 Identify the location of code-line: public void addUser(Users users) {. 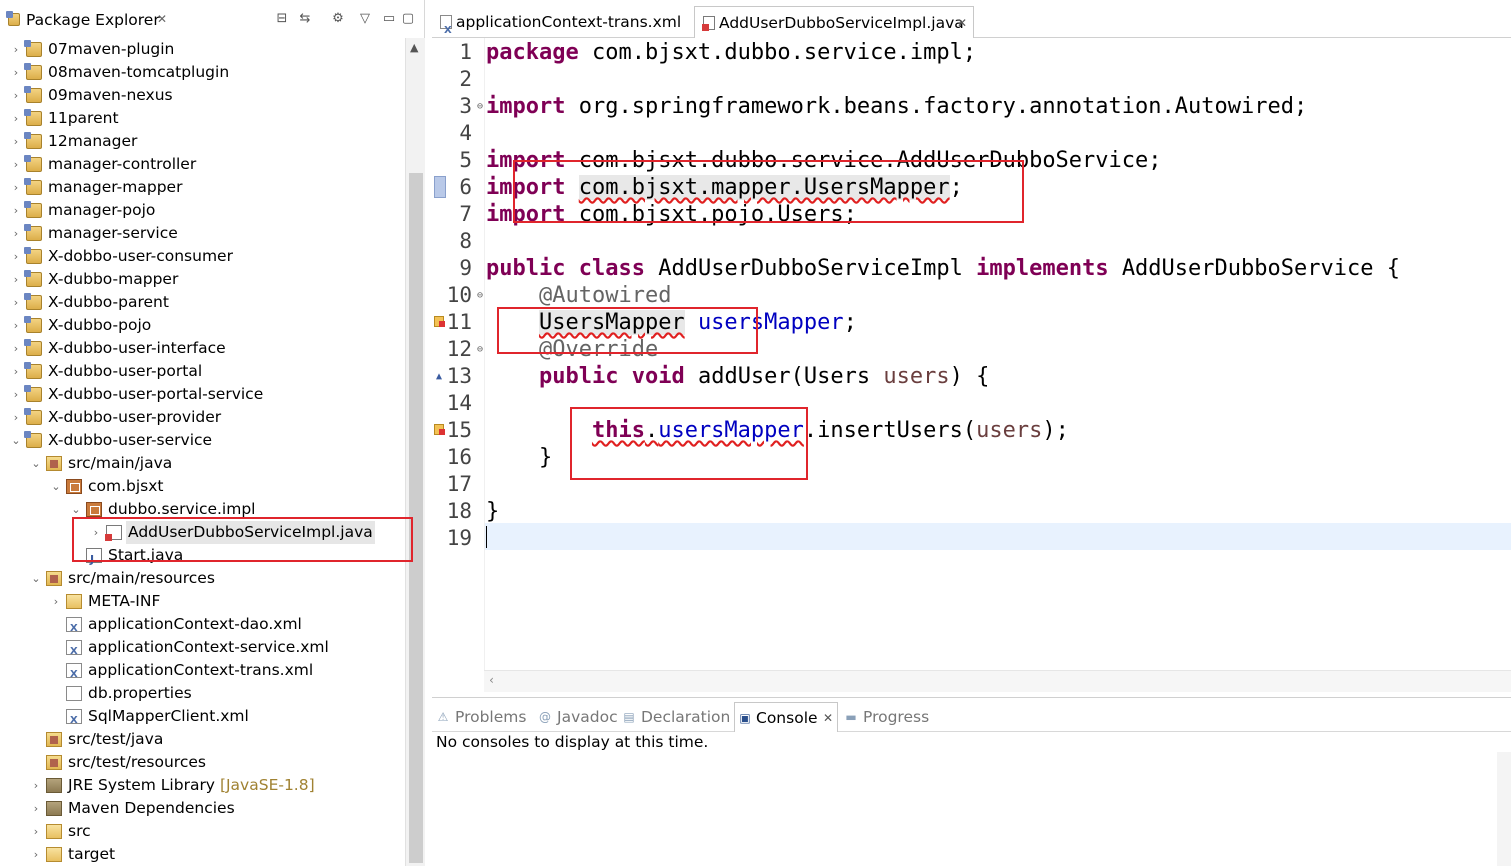
(737, 376).